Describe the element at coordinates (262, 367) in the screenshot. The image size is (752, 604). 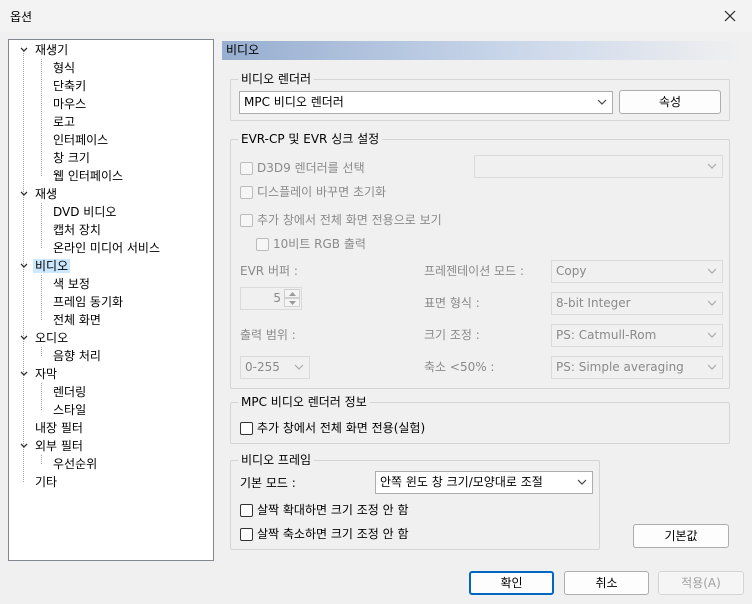
I see `output-range-value: 0-255` at that location.